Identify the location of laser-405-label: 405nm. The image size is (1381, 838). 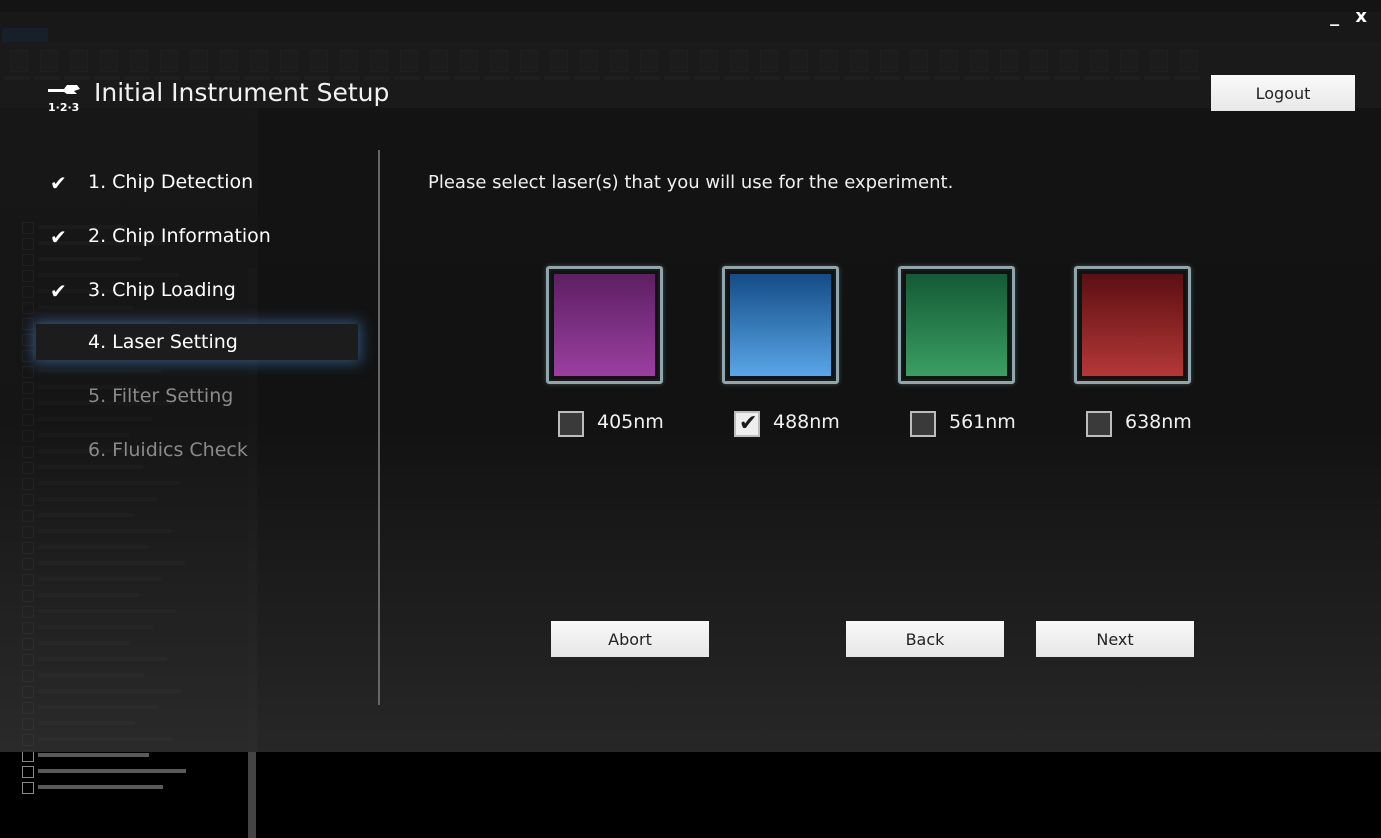
(630, 422).